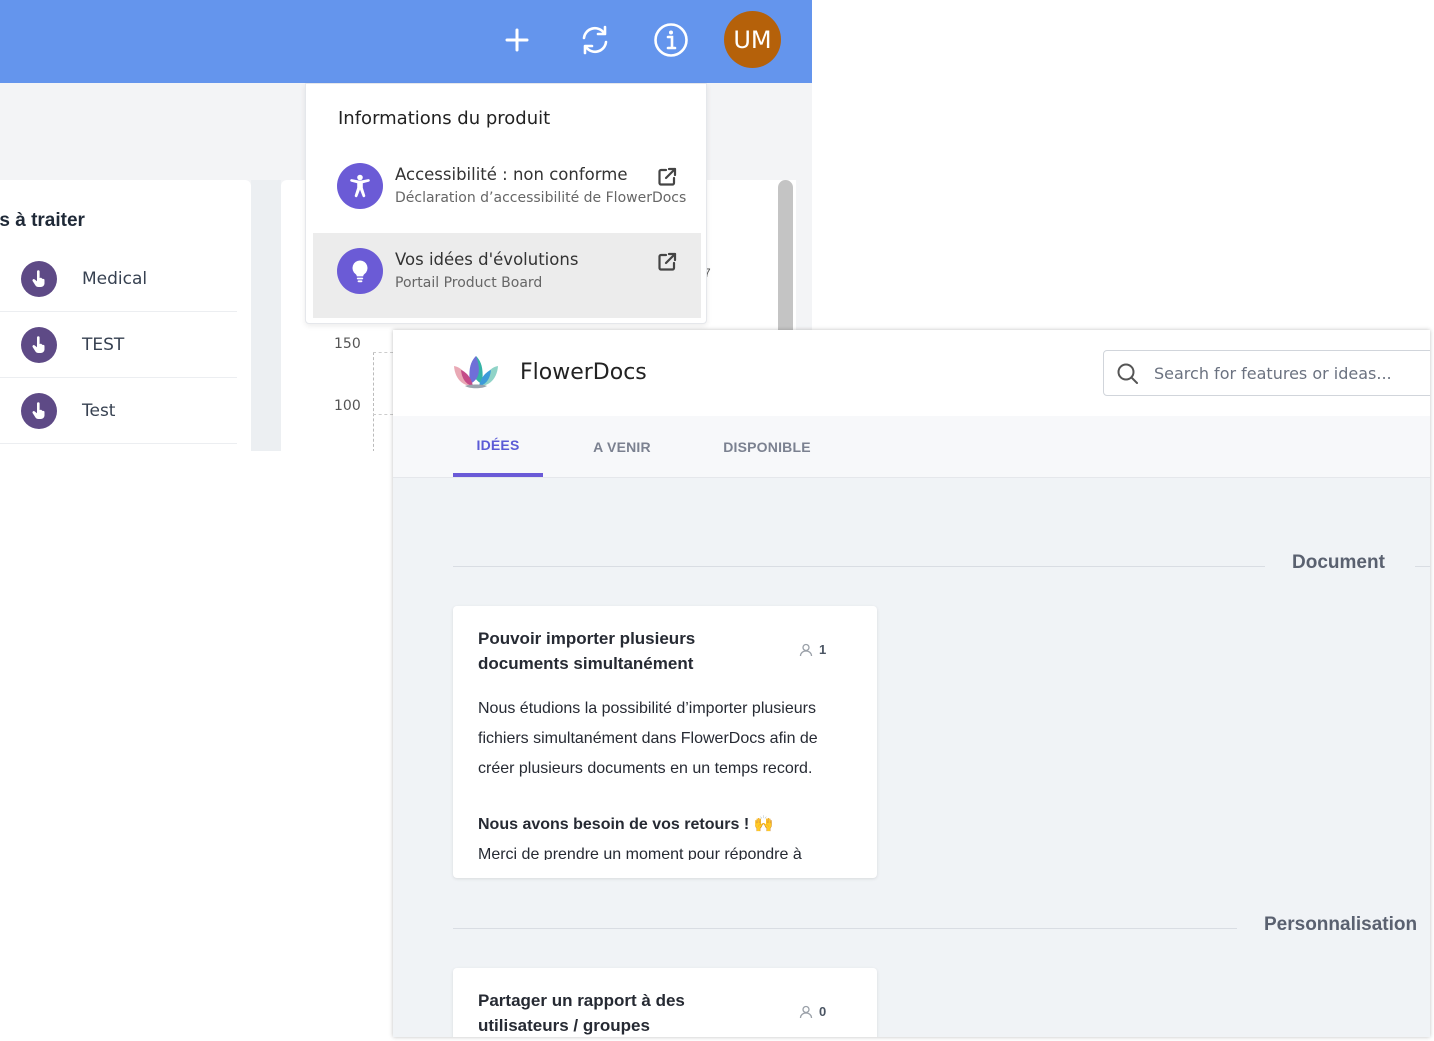 The width and height of the screenshot is (1434, 1041). Describe the element at coordinates (373, 401) in the screenshot. I see `chart-y-axis` at that location.